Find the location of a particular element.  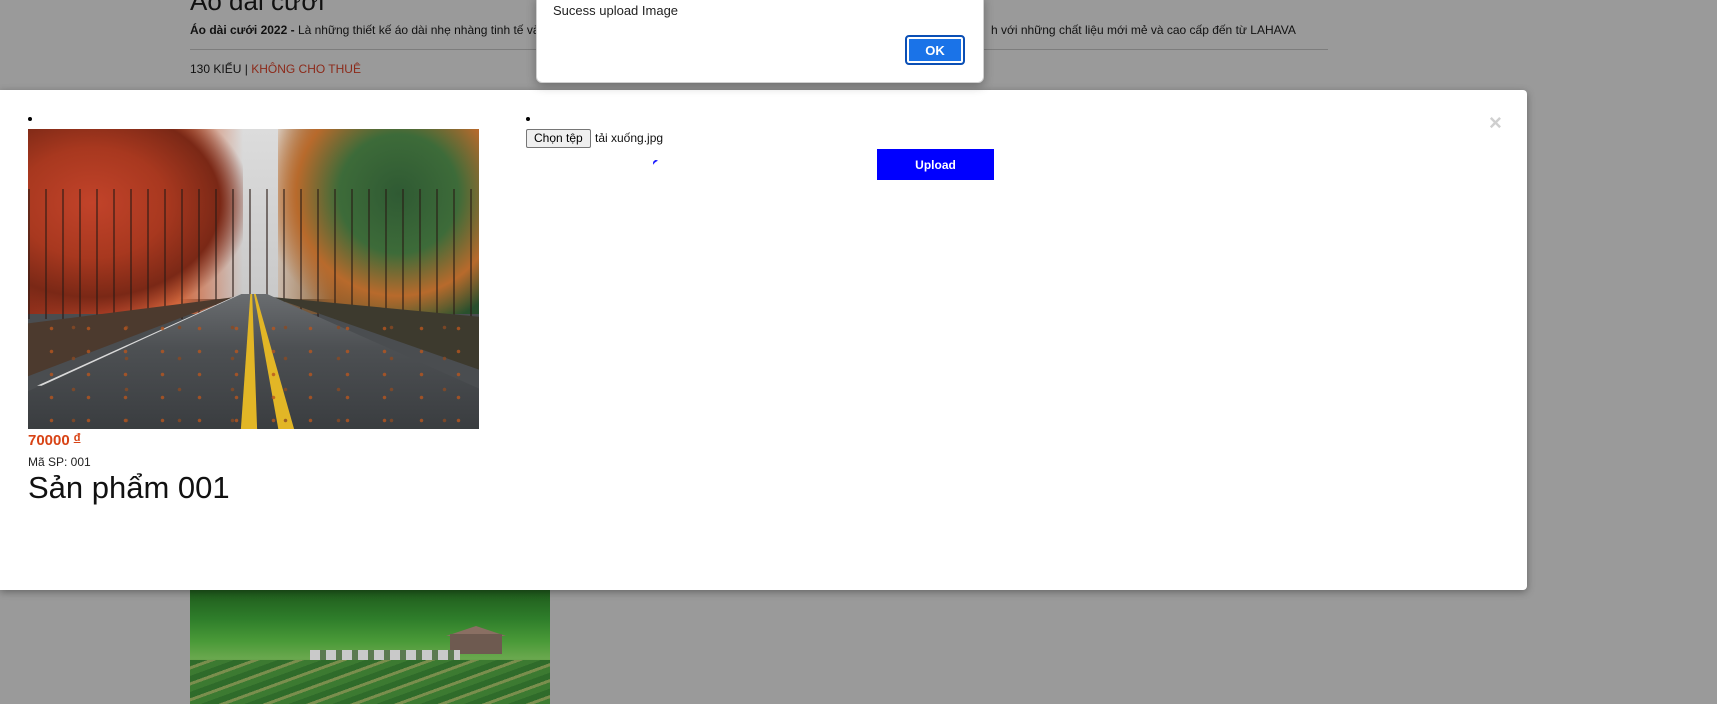

product-name: Sản phẩm 001 is located at coordinates (129, 487).